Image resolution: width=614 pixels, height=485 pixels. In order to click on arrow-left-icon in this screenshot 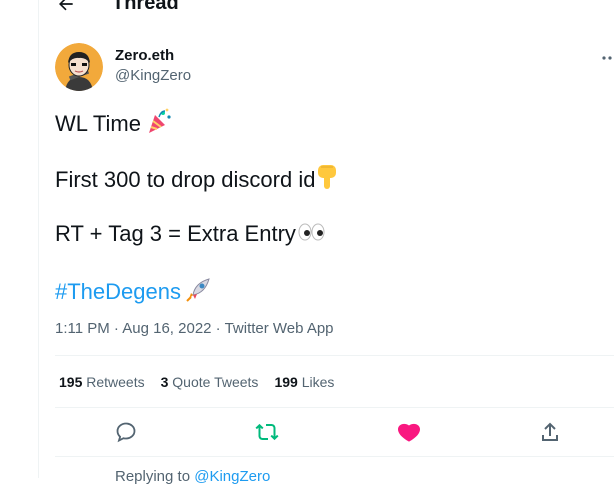, I will do `click(66, 7)`.